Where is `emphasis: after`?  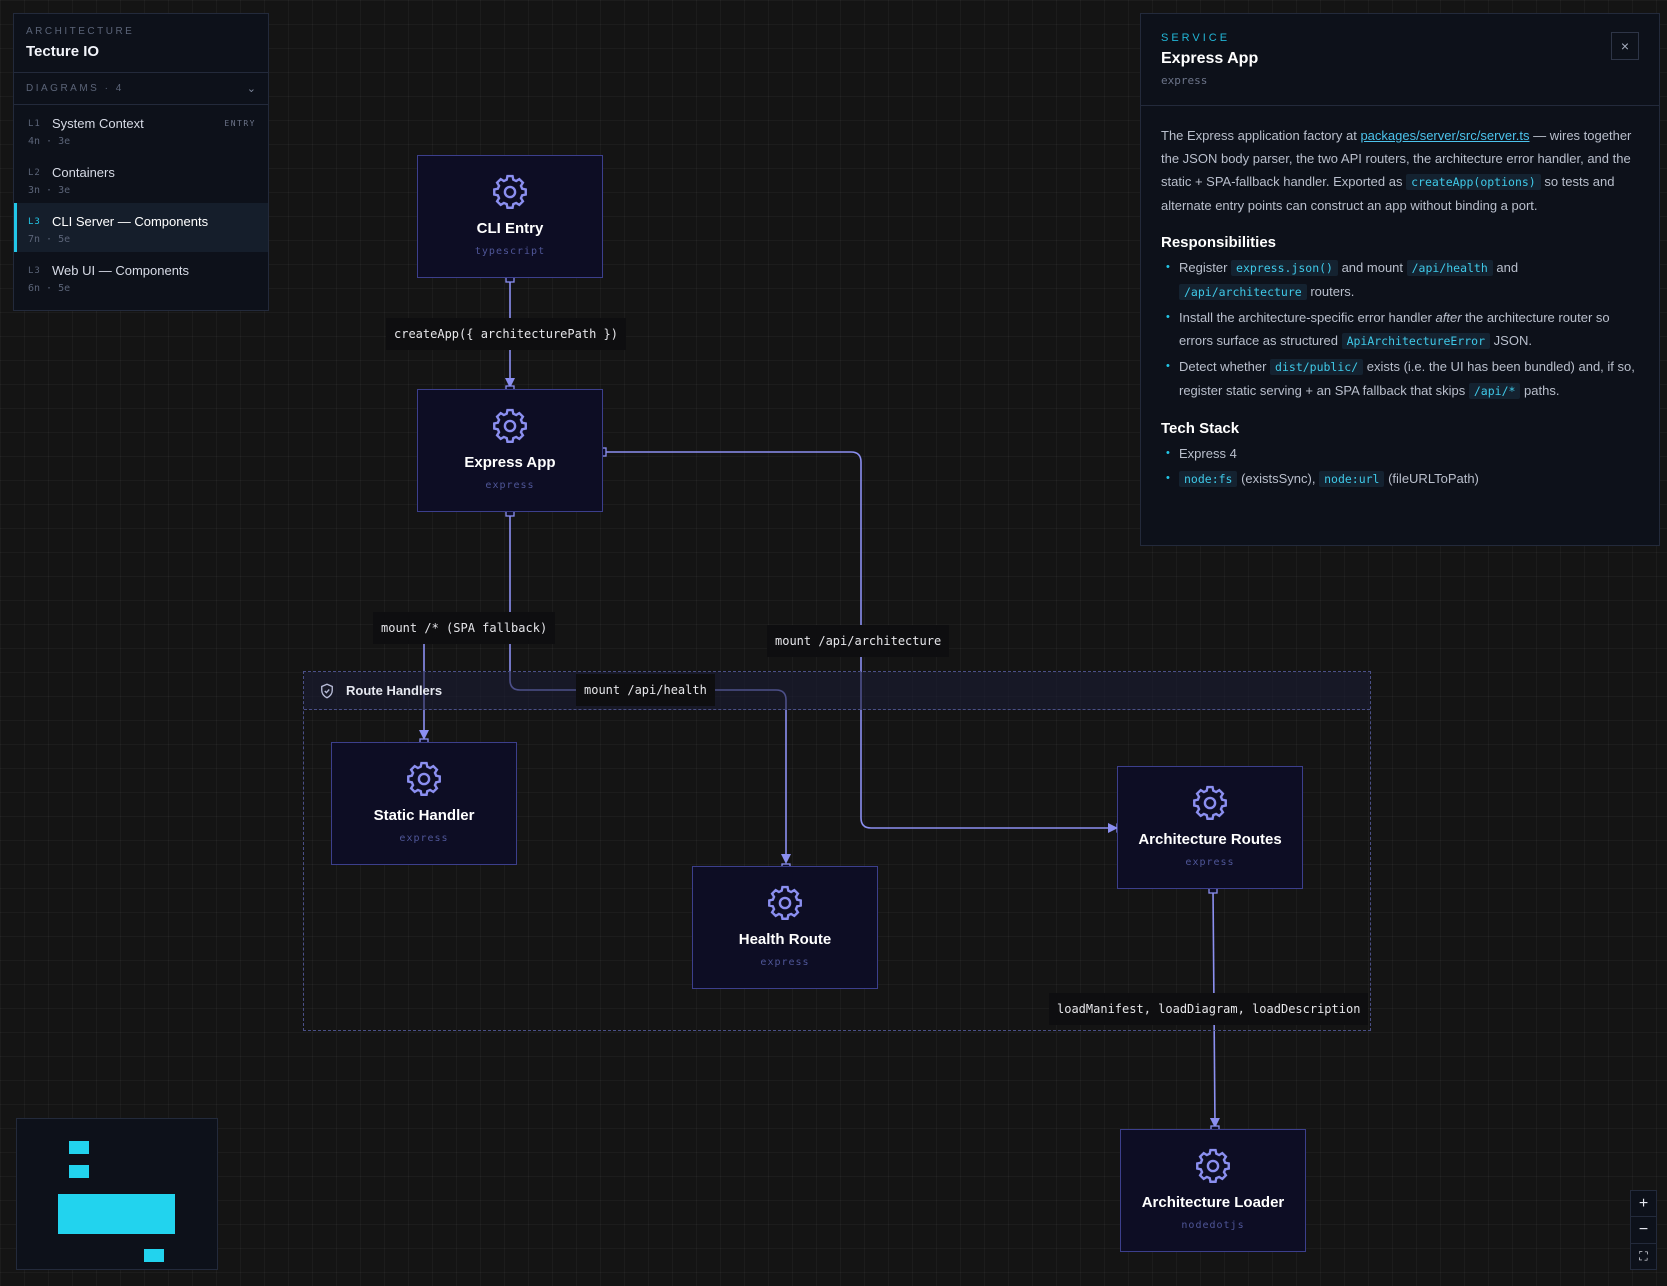 emphasis: after is located at coordinates (1448, 317).